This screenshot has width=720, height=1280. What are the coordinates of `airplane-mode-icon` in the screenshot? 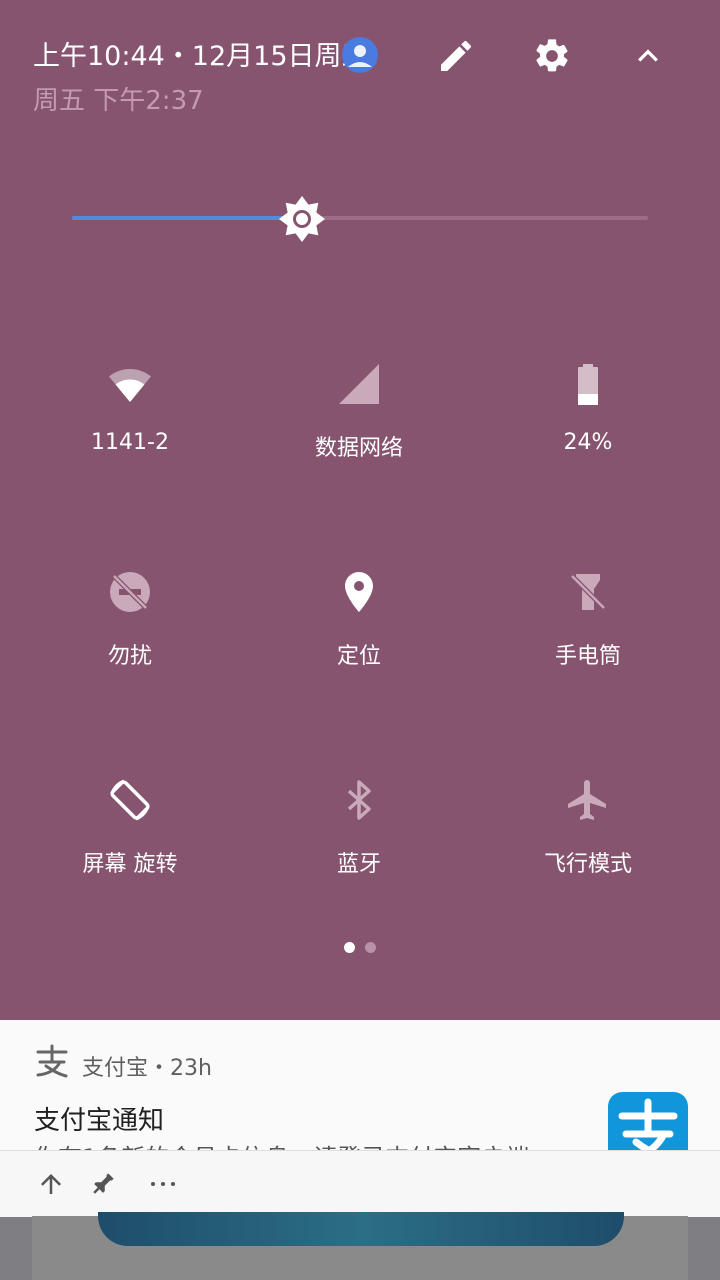 It's located at (587, 800).